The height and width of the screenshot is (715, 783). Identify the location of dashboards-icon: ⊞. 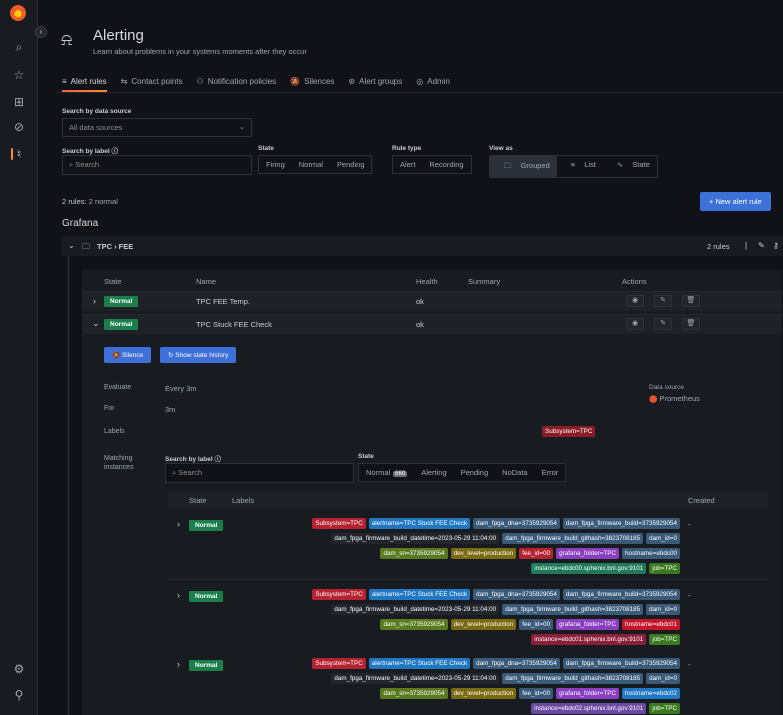
(19, 102).